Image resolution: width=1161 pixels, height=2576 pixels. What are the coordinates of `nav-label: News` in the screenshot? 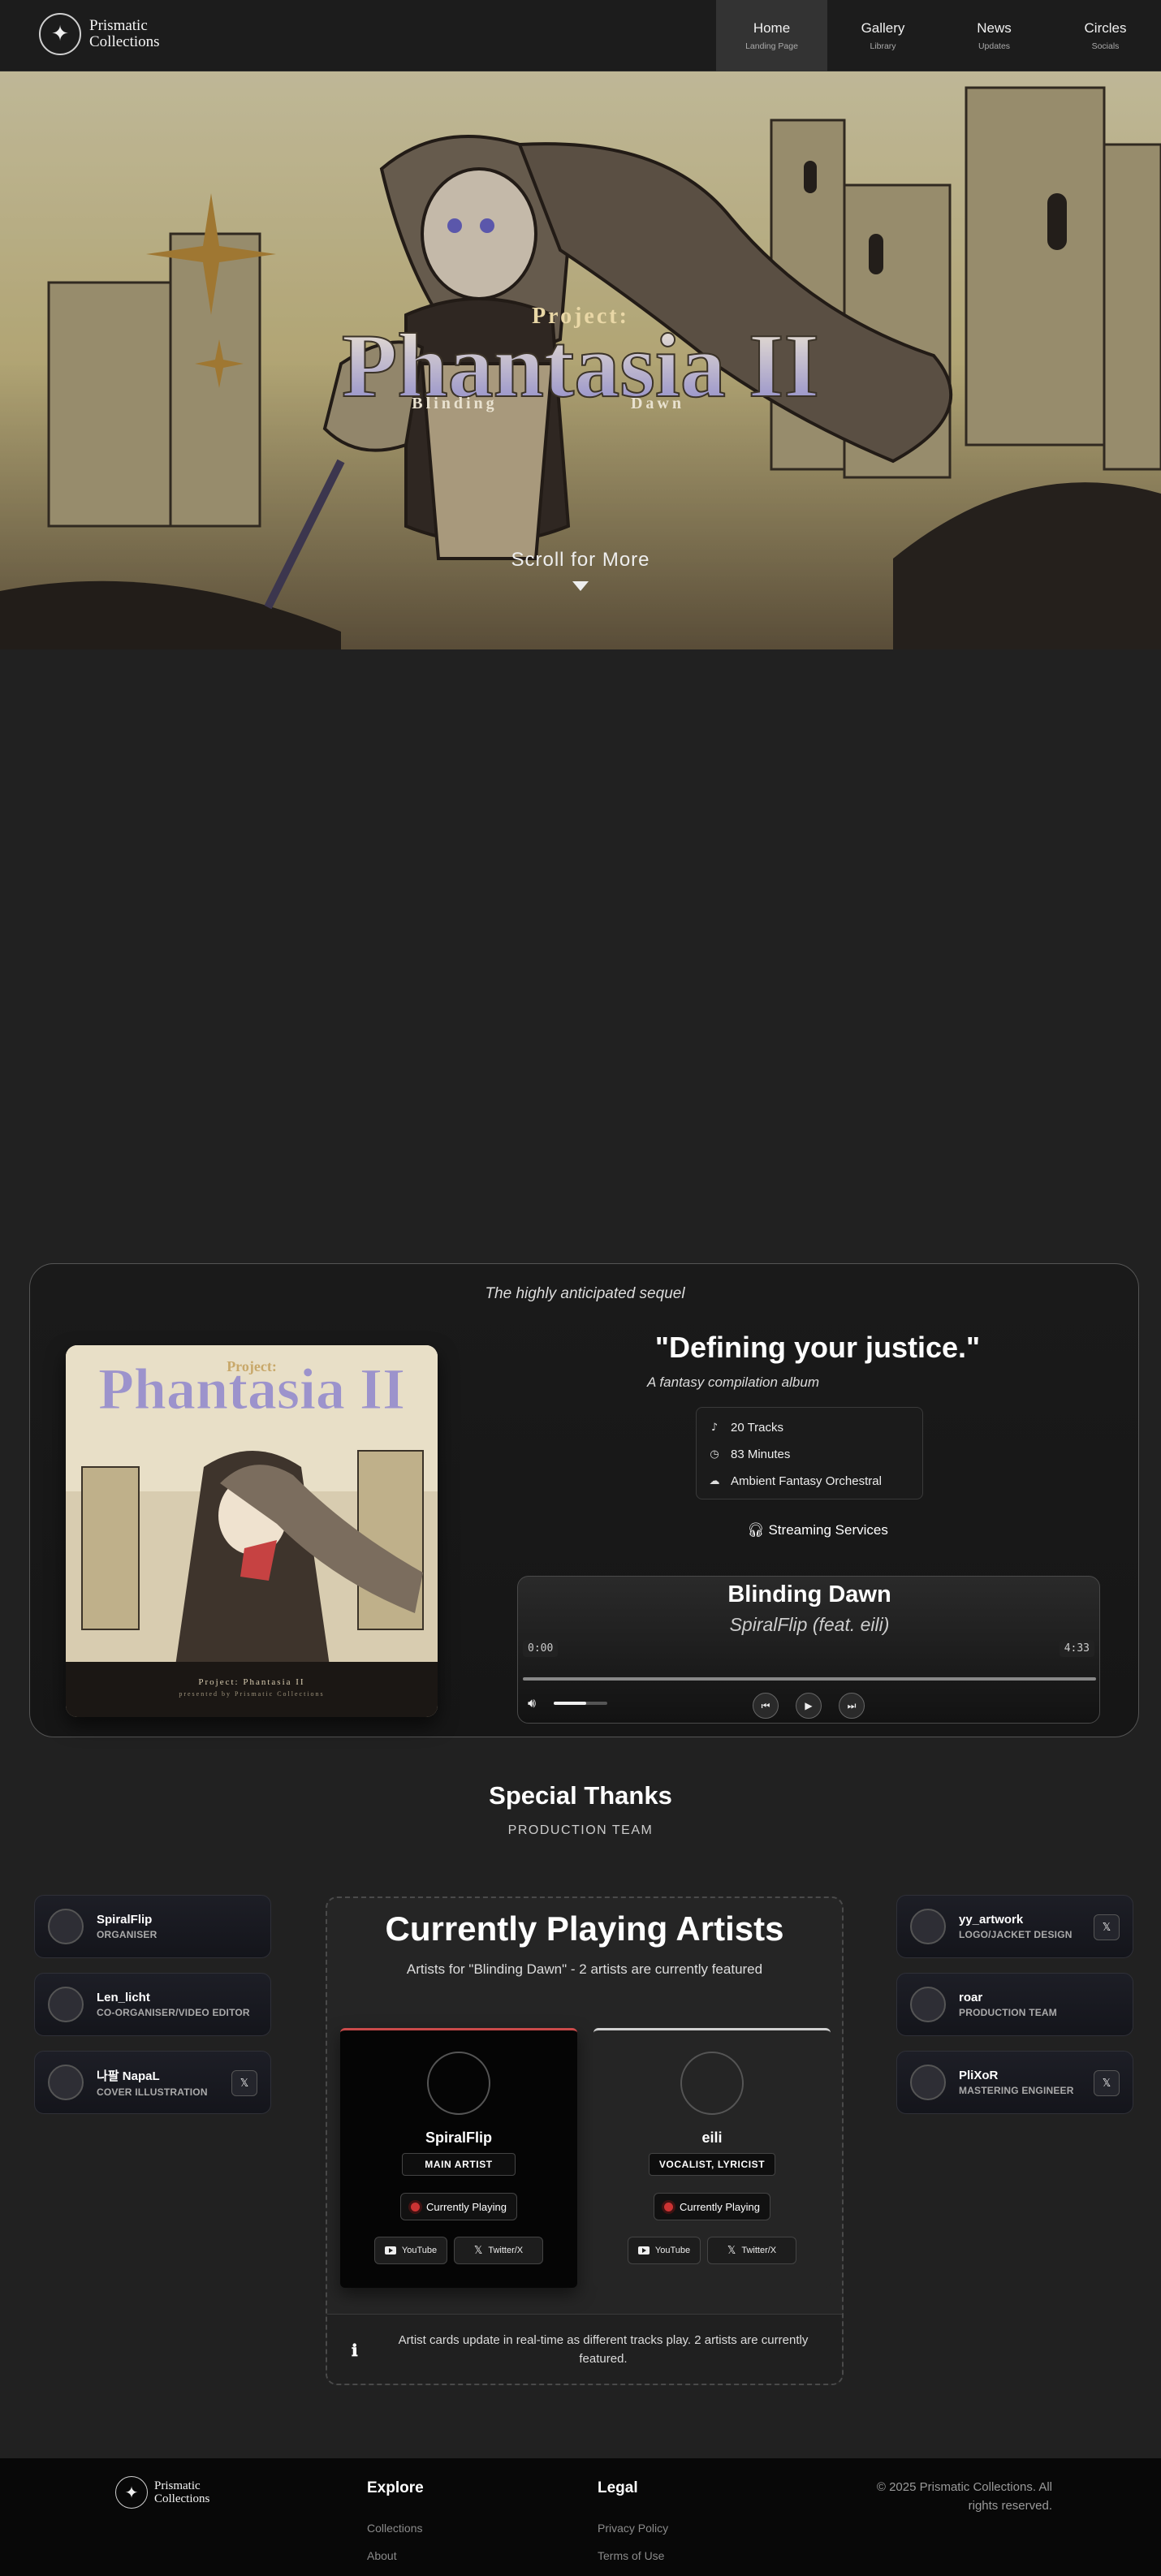 It's located at (995, 28).